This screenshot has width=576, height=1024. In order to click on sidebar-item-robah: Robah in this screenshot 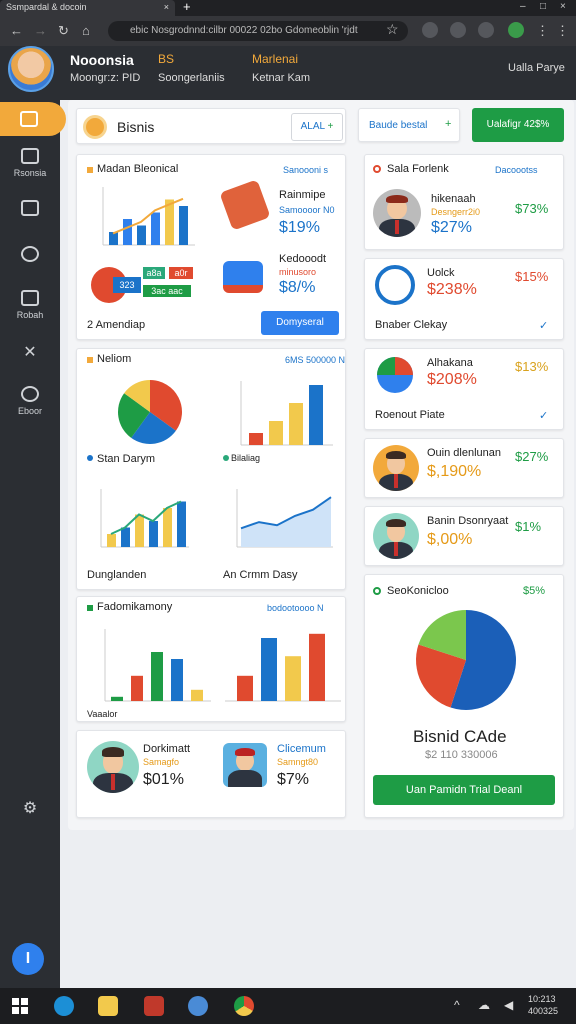, I will do `click(30, 305)`.